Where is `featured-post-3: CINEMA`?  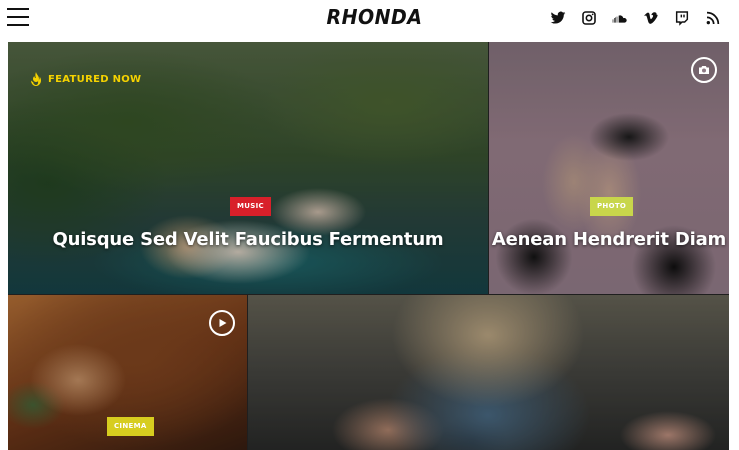
featured-post-3: CINEMA is located at coordinates (127, 372).